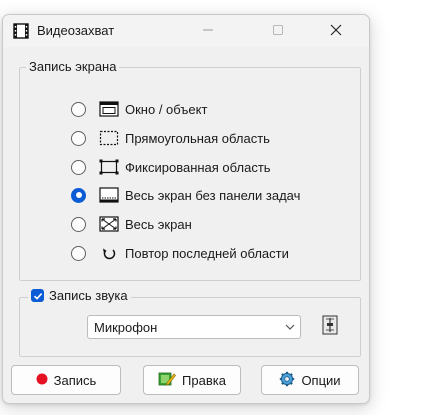 This screenshot has height=415, width=428. What do you see at coordinates (109, 224) in the screenshot?
I see `full-screen-icon` at bounding box center [109, 224].